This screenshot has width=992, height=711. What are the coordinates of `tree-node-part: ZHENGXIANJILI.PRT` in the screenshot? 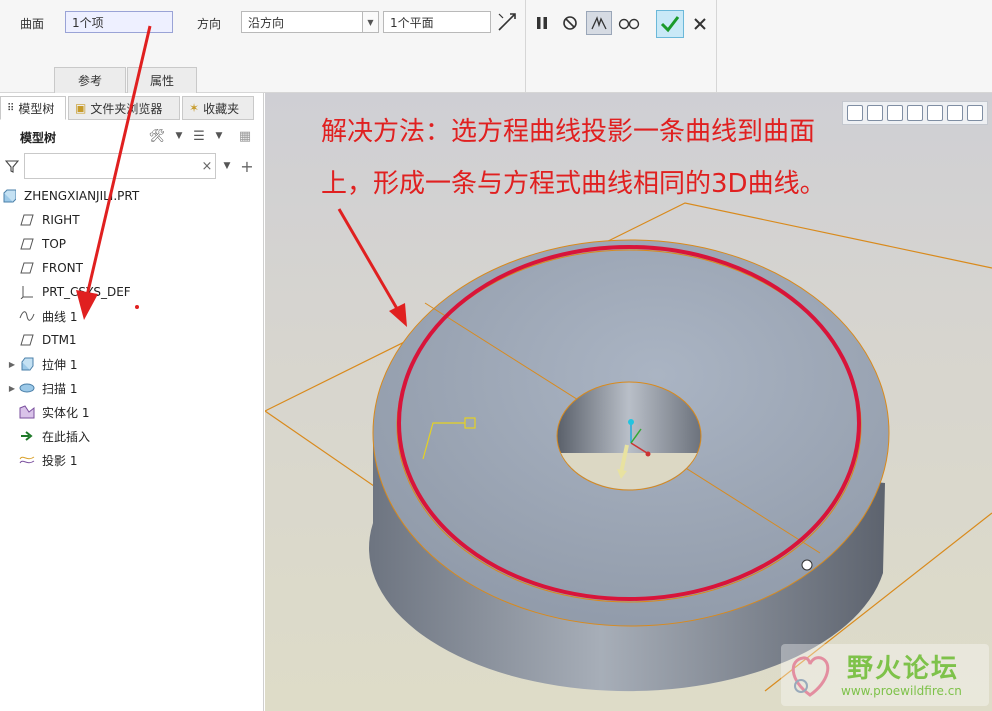 It's located at (130, 196).